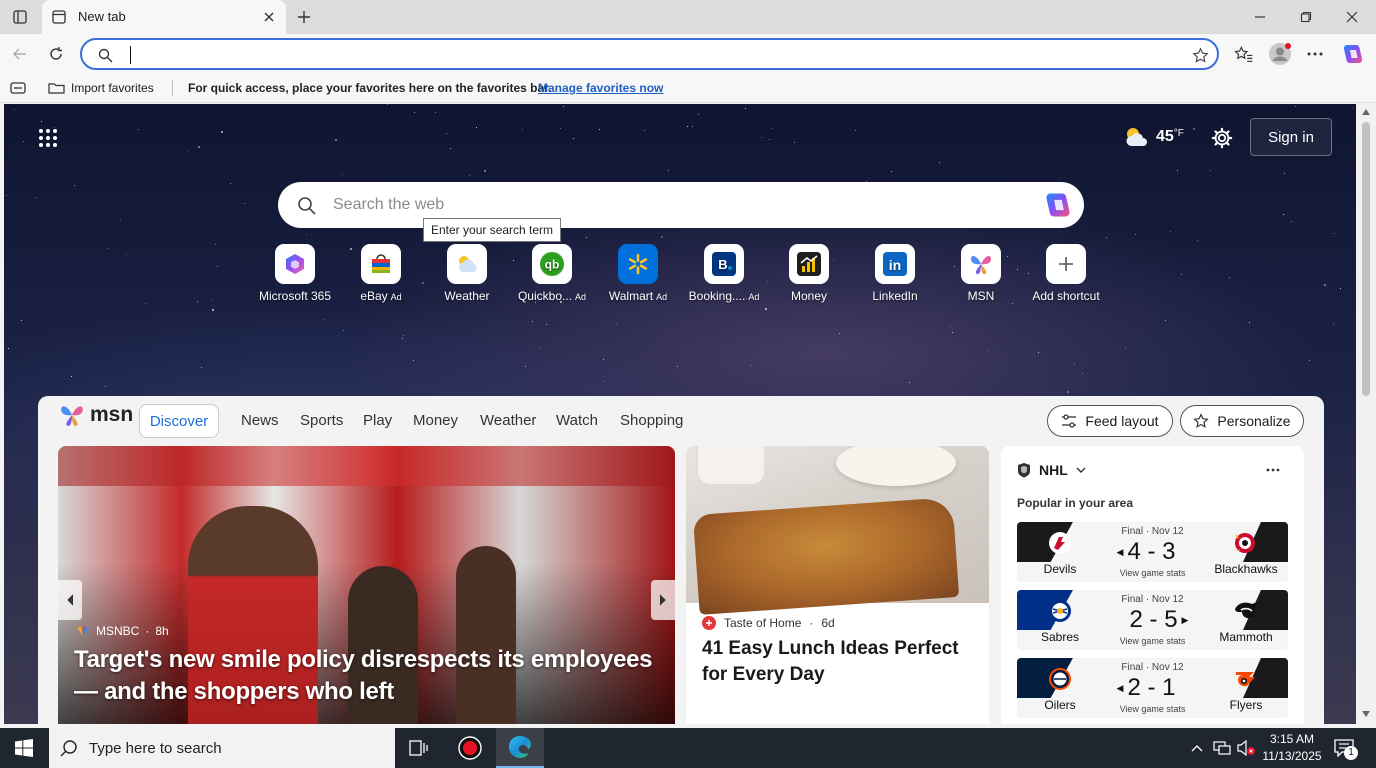  What do you see at coordinates (70, 600) in the screenshot?
I see `carousel-prev-icon` at bounding box center [70, 600].